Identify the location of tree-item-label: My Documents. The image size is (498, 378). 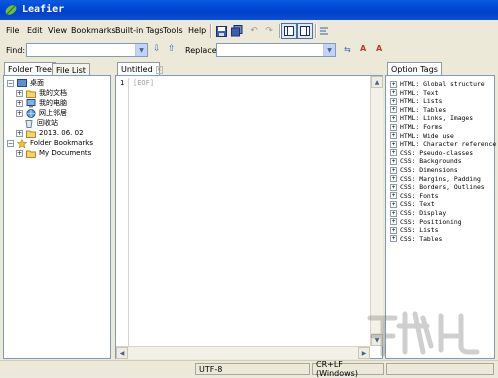
(65, 153).